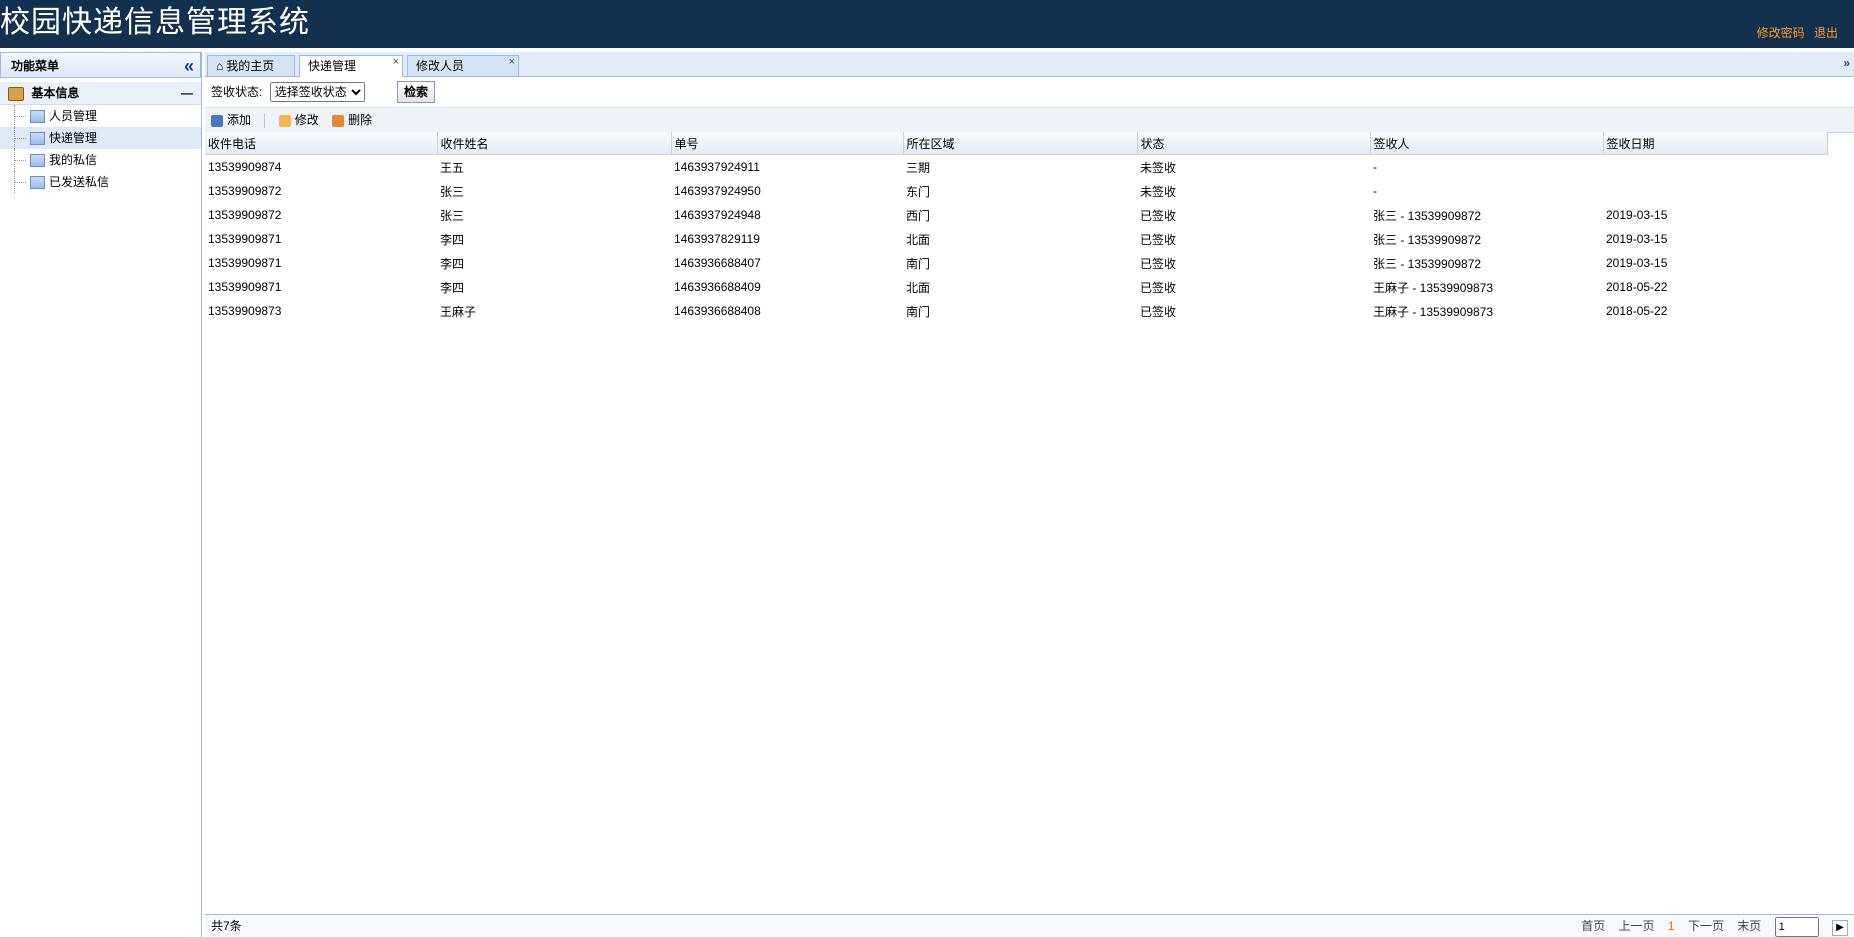  Describe the element at coordinates (360, 120) in the screenshot. I see `delete-label: 删除` at that location.